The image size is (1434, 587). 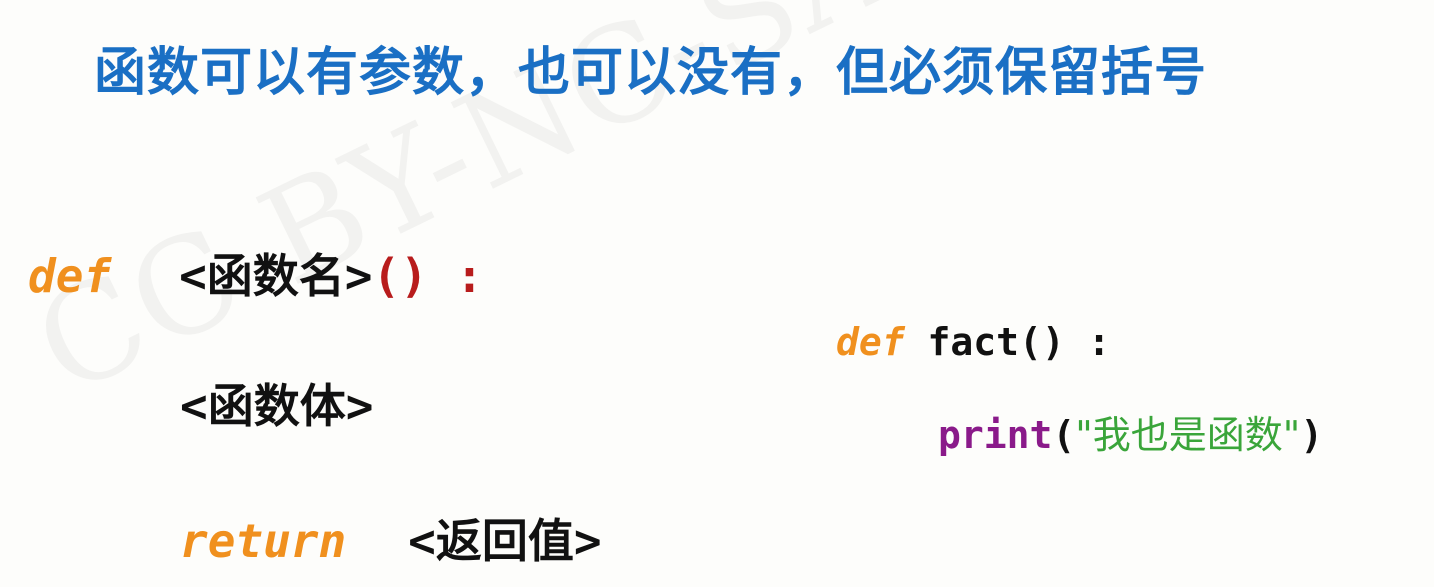 What do you see at coordinates (455, 276) in the screenshot?
I see `colon: :` at bounding box center [455, 276].